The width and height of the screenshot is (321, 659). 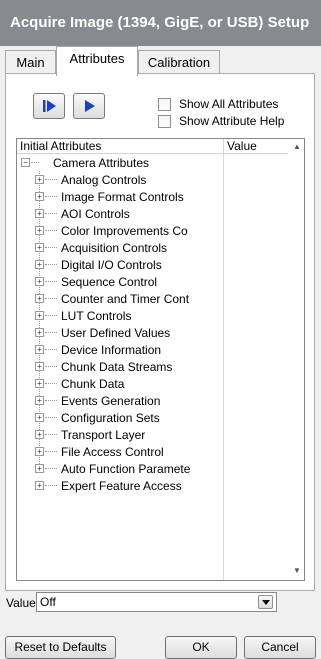 I want to click on tree-node-label: Counter and Timer Cont, so click(x=125, y=299).